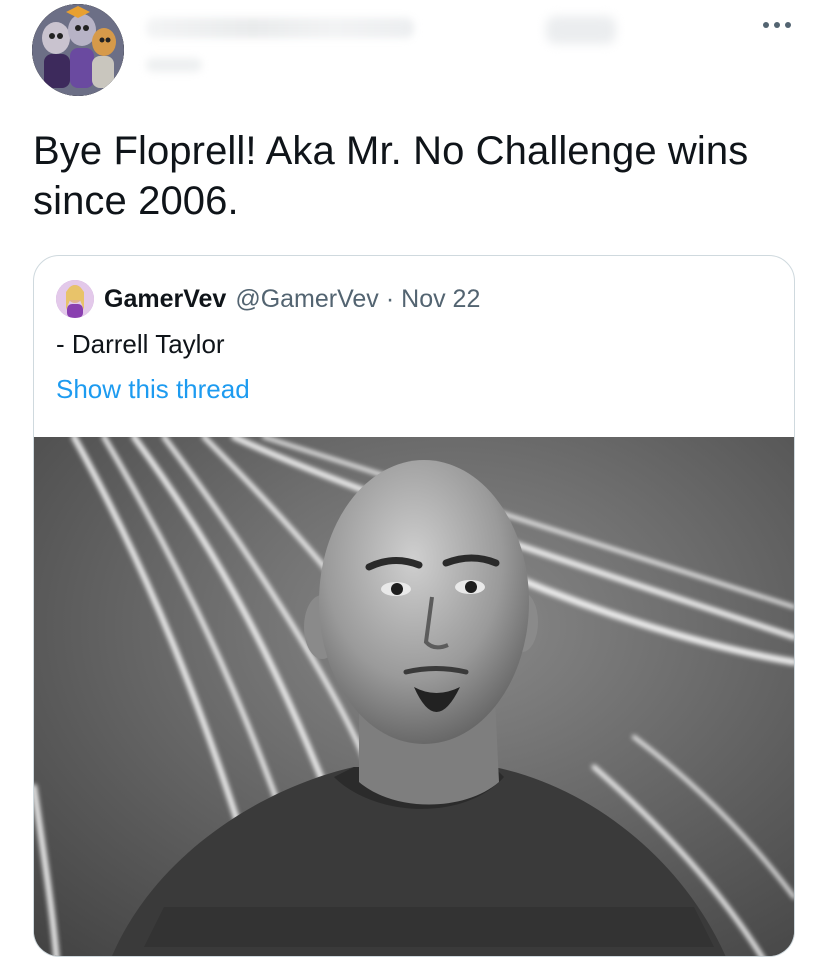 The image size is (828, 957). I want to click on quoted-author-name: GamerVev, so click(165, 299).